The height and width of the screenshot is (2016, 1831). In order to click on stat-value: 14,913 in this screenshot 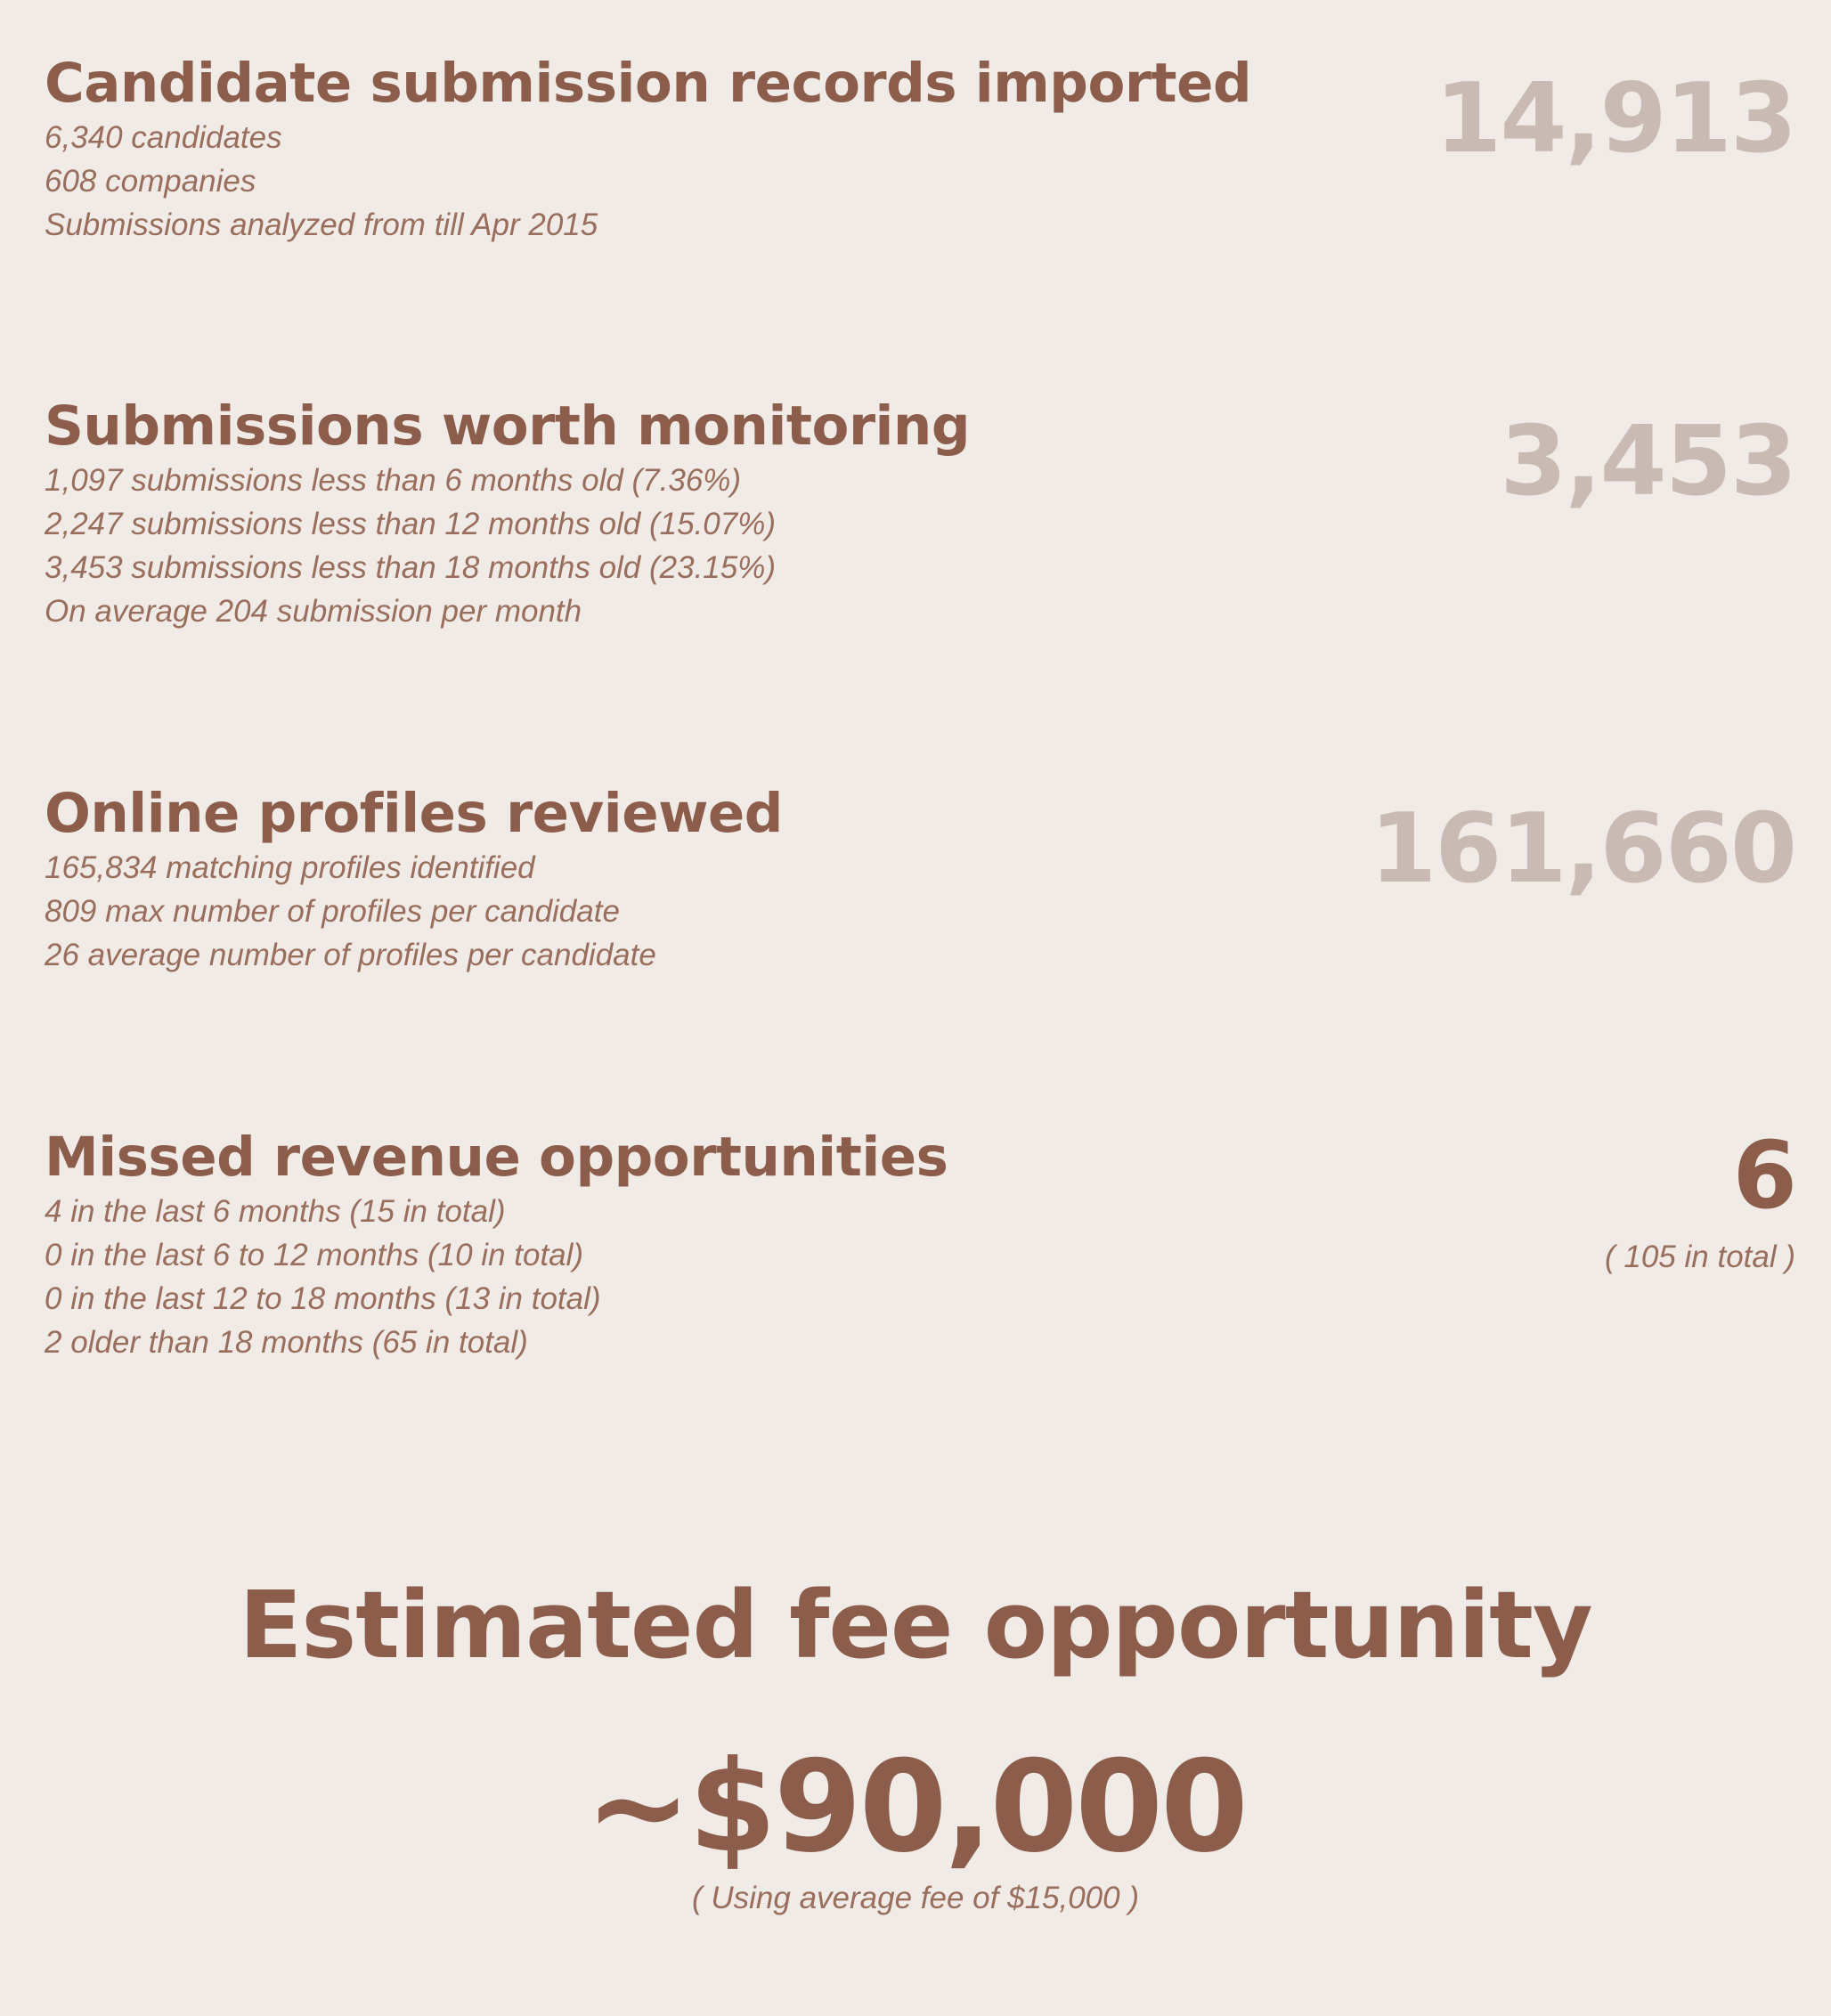, I will do `click(1616, 119)`.